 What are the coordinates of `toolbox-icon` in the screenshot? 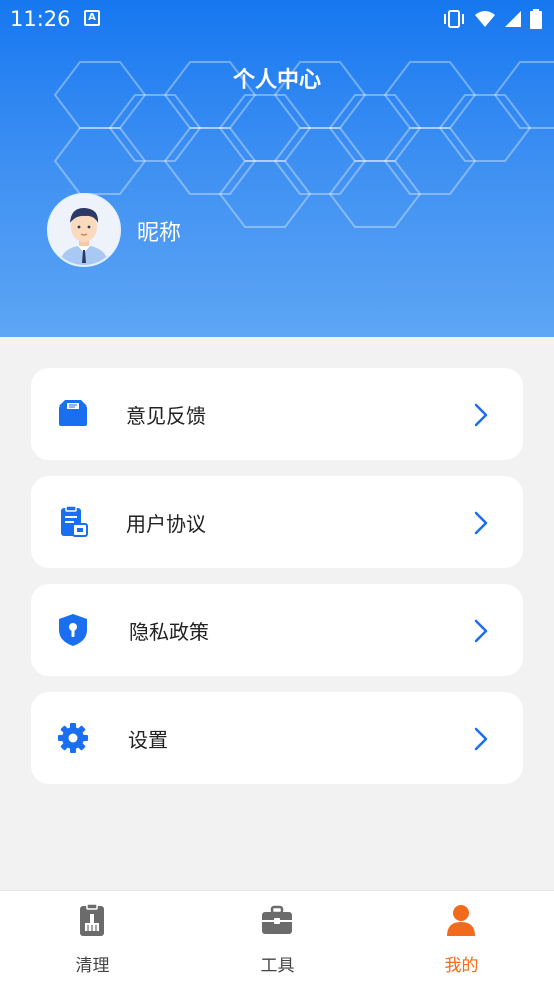 It's located at (277, 919).